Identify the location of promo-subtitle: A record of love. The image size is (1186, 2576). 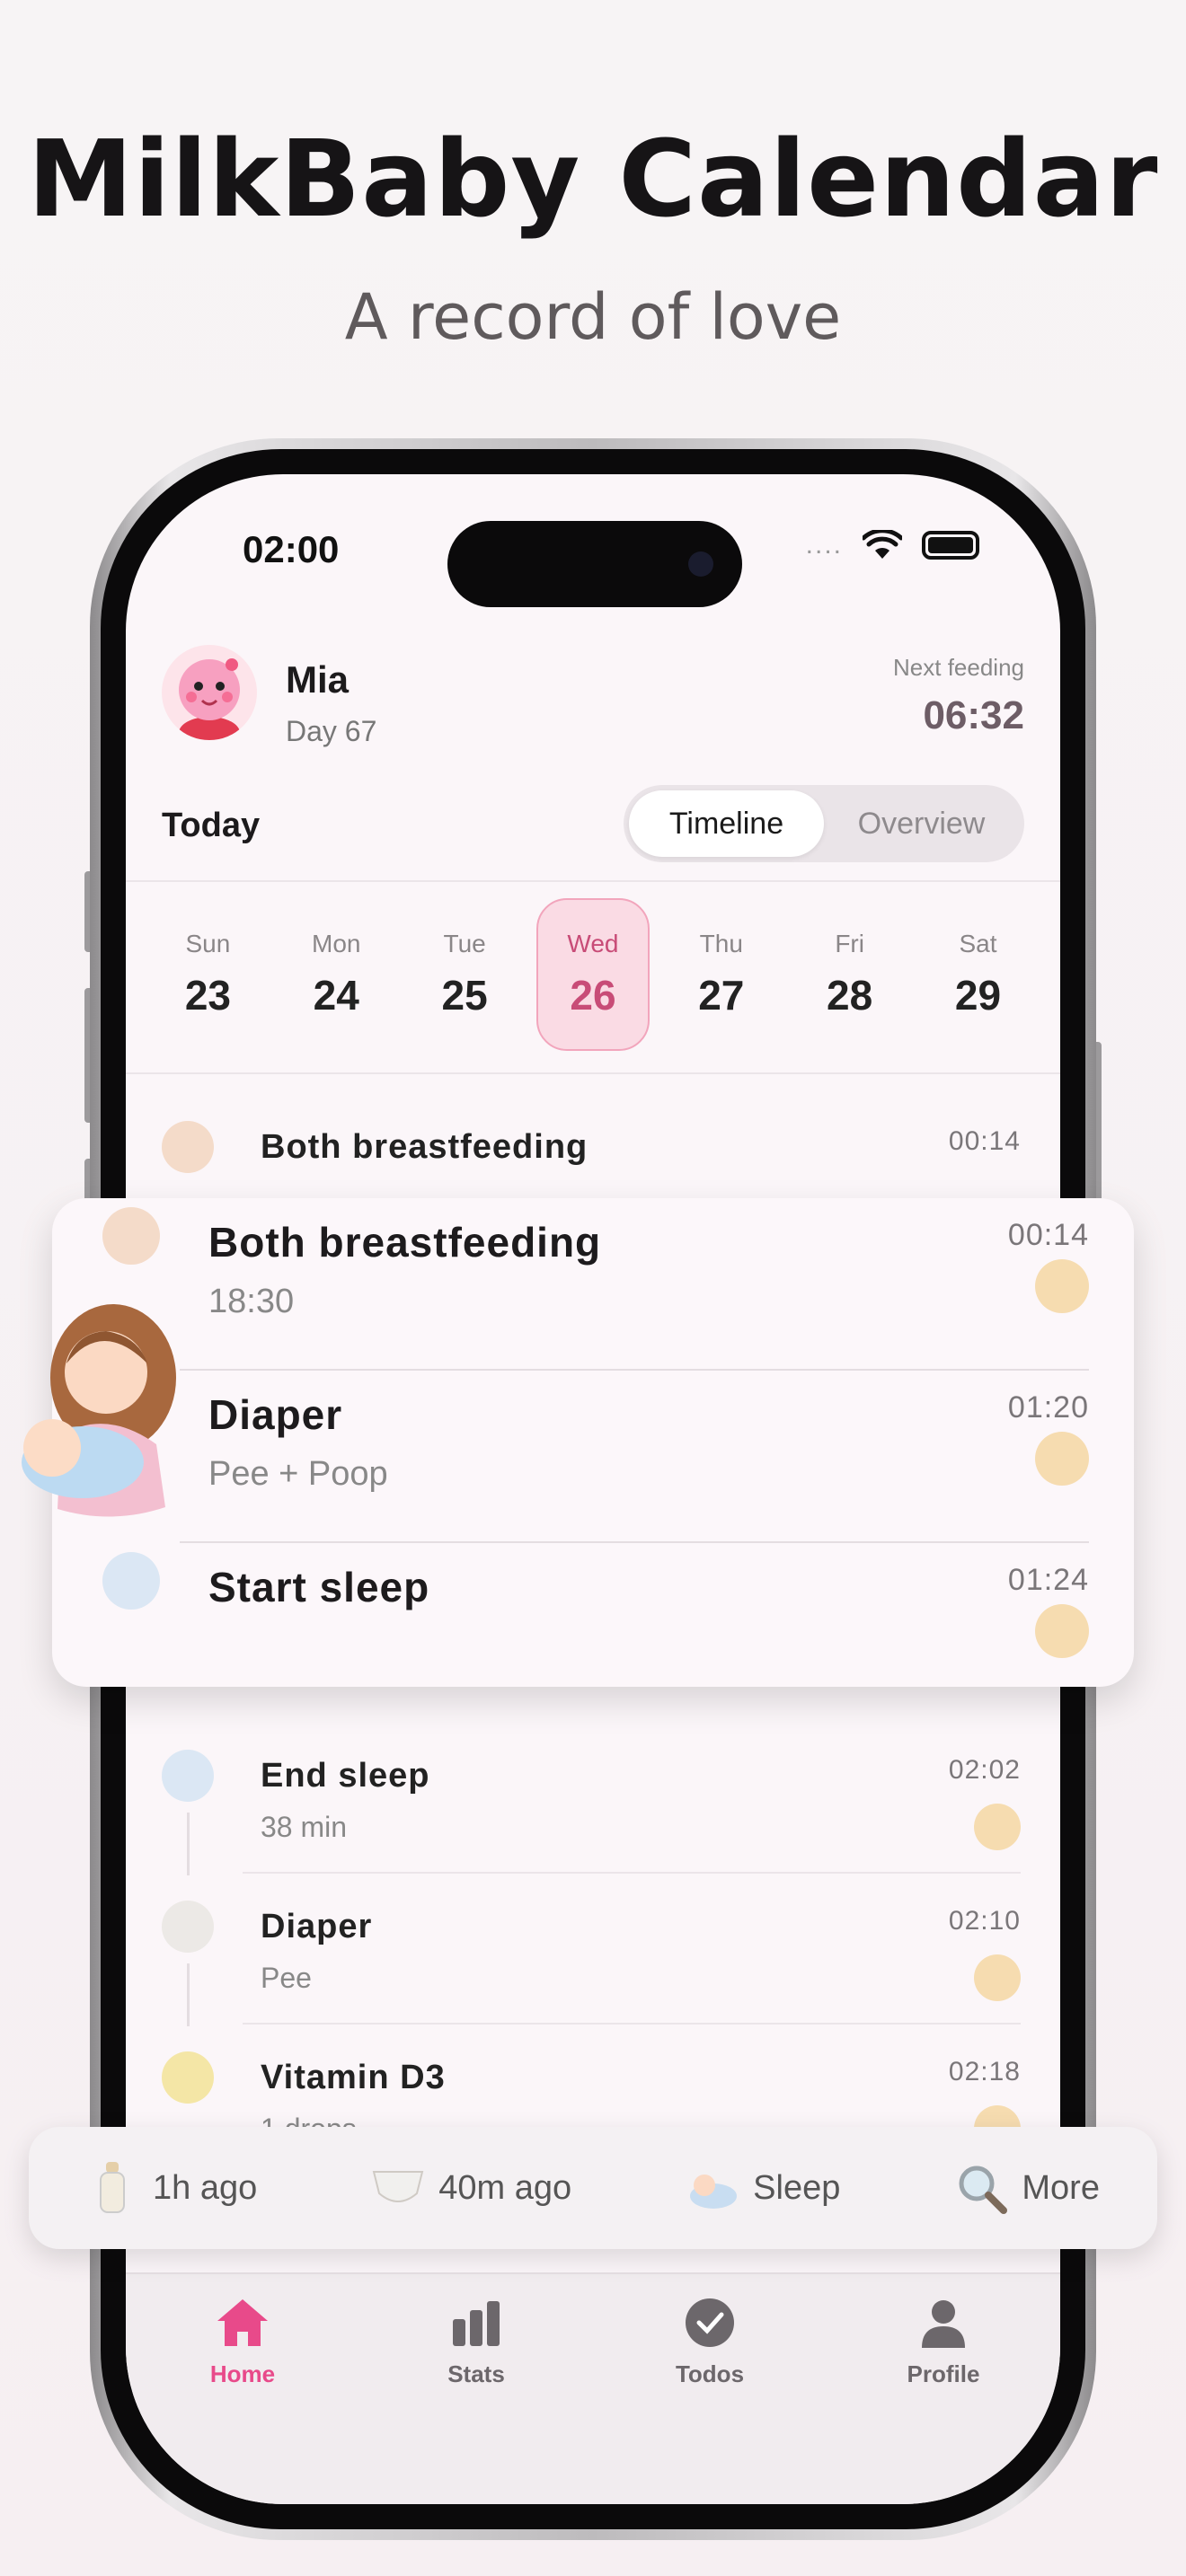
(593, 317).